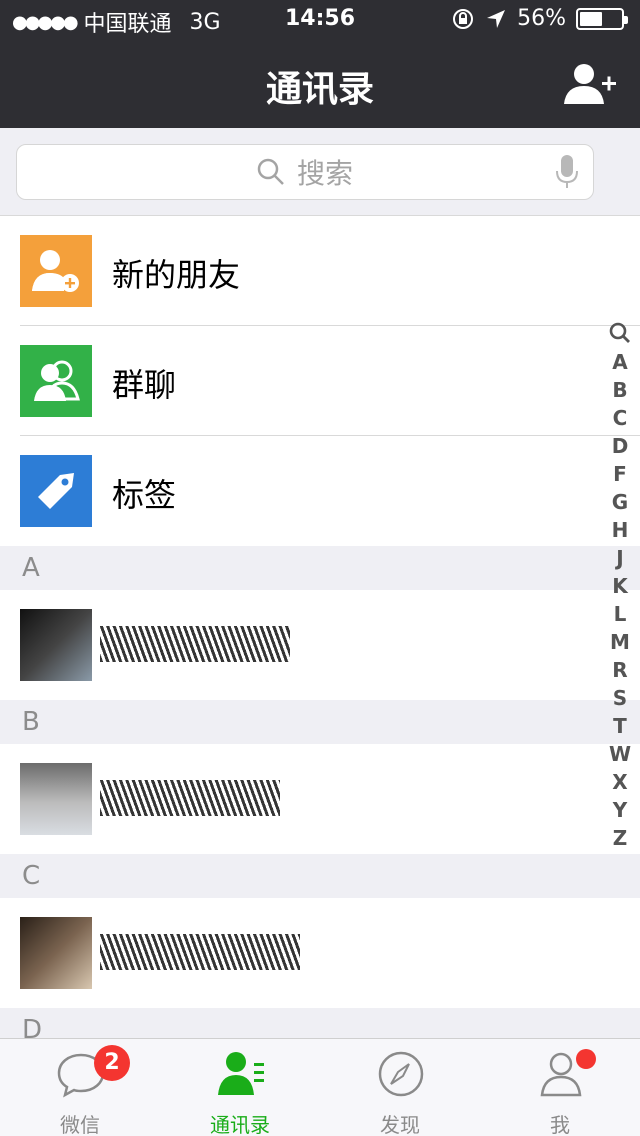  What do you see at coordinates (619, 558) in the screenshot?
I see `index-letter: J` at bounding box center [619, 558].